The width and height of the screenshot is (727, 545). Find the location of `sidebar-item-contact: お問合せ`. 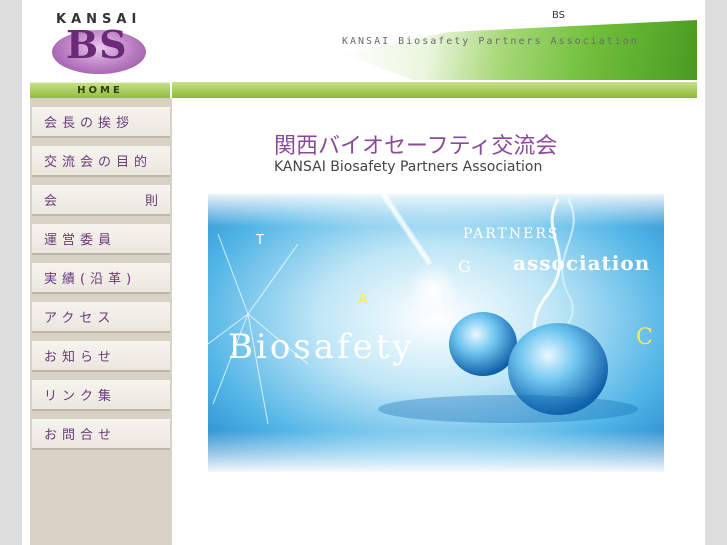

sidebar-item-contact: お問合せ is located at coordinates (101, 434).